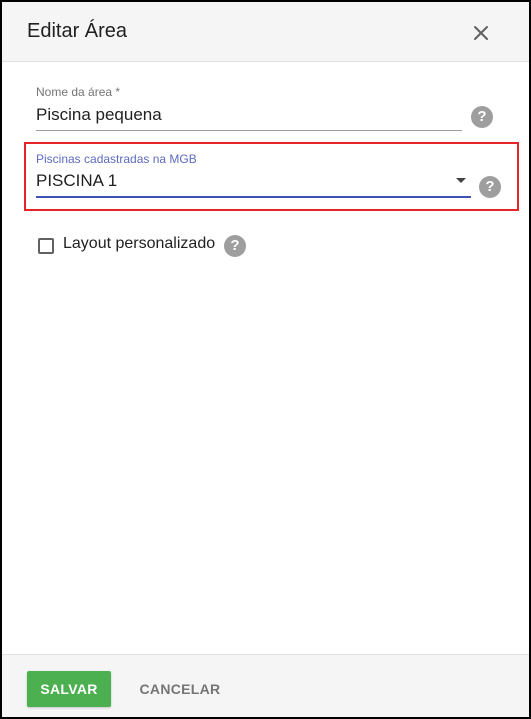 The height and width of the screenshot is (719, 531). What do you see at coordinates (180, 689) in the screenshot?
I see `cancel-button: CANCELAR` at bounding box center [180, 689].